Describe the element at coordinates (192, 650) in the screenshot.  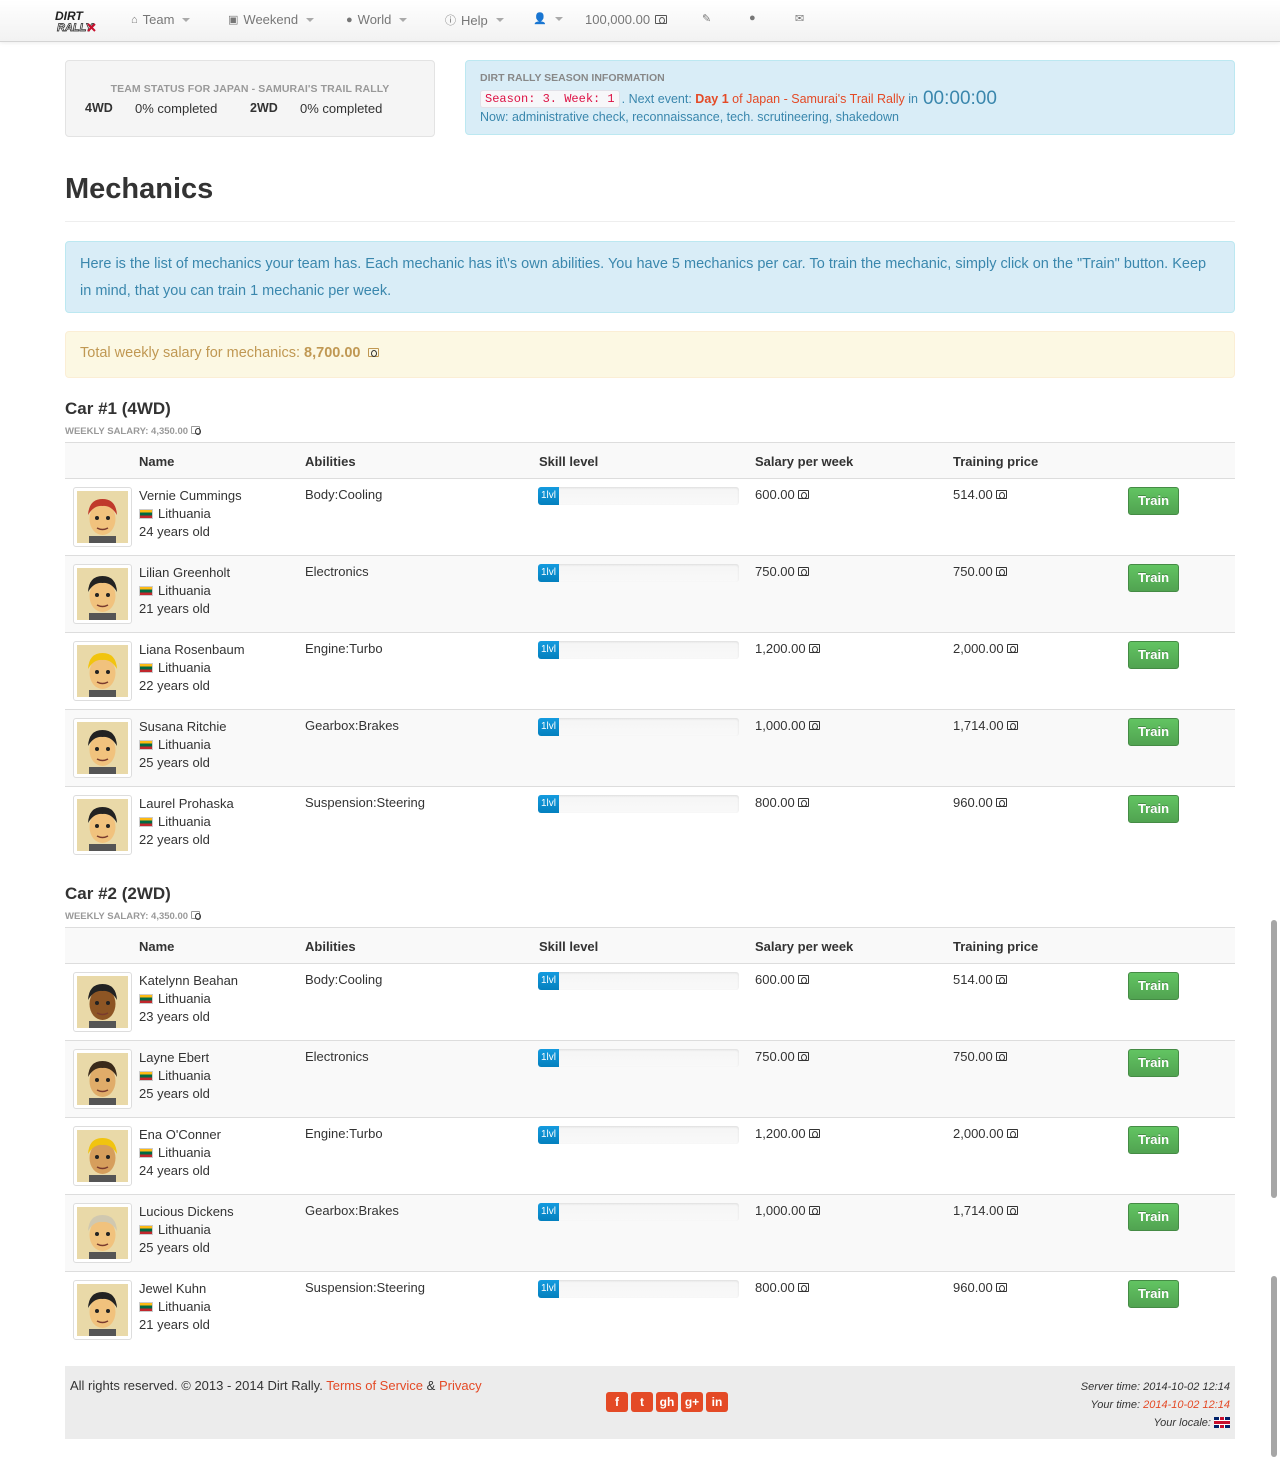
I see `mechanic-name: Liana Rosenbaum` at that location.